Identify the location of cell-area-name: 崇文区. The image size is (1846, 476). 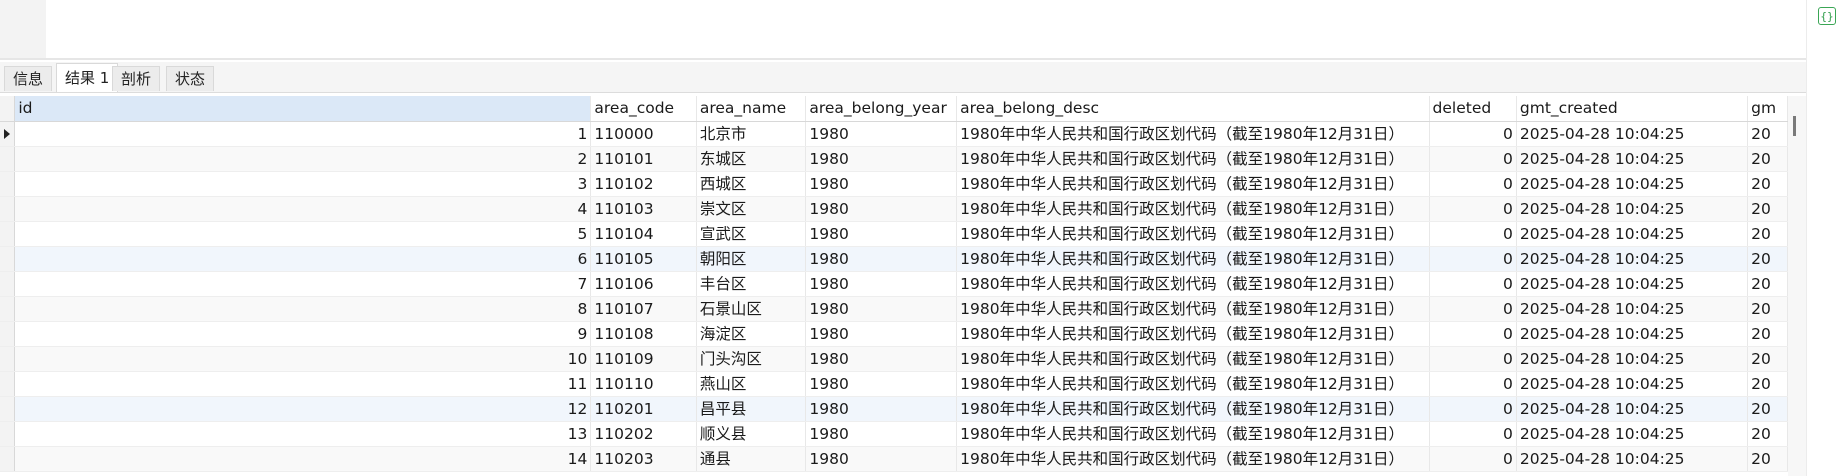
(751, 209).